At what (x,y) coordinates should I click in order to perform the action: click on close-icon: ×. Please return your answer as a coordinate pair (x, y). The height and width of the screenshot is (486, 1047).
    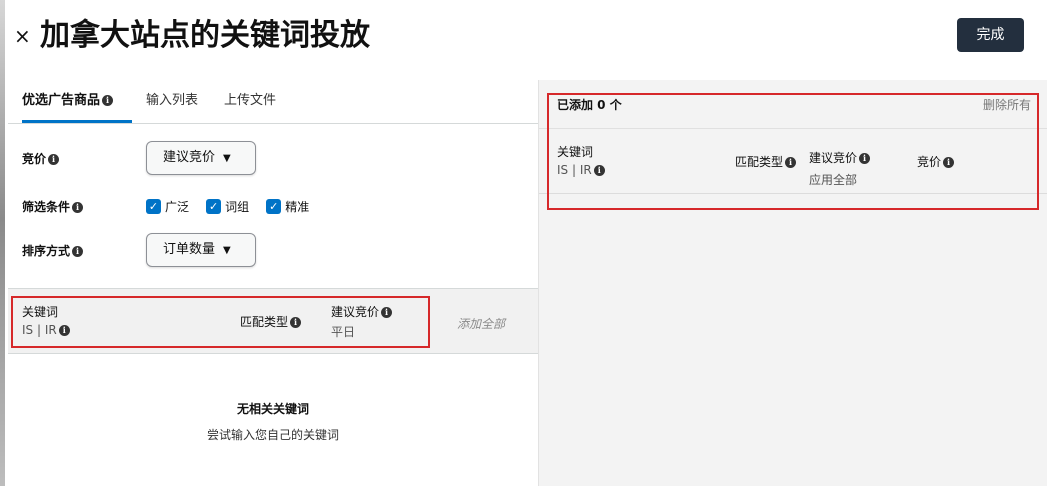
    Looking at the image, I should click on (22, 36).